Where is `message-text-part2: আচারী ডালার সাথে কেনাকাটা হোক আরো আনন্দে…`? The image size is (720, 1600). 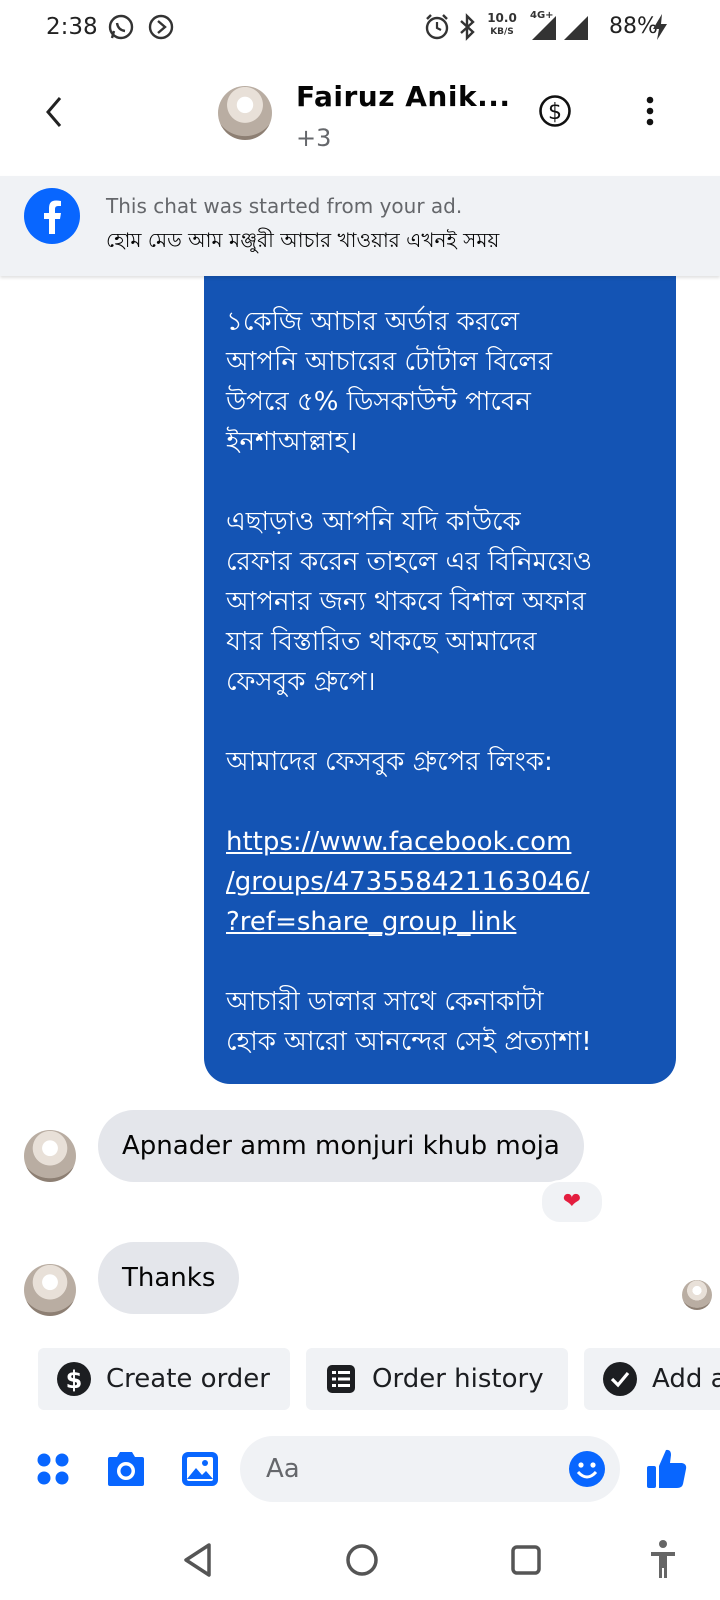
message-text-part2: আচারী ডালার সাথে কেনাকাটা হোক আরো আনন্দে… is located at coordinates (409, 1022).